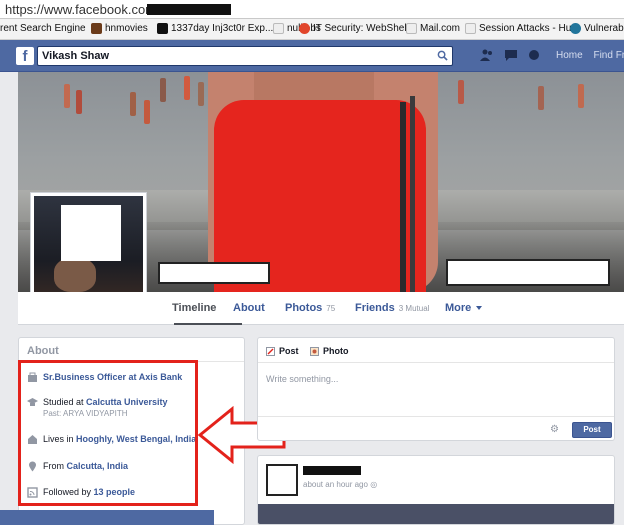 Image resolution: width=624 pixels, height=525 pixels. I want to click on messages-icon, so click(511, 55).